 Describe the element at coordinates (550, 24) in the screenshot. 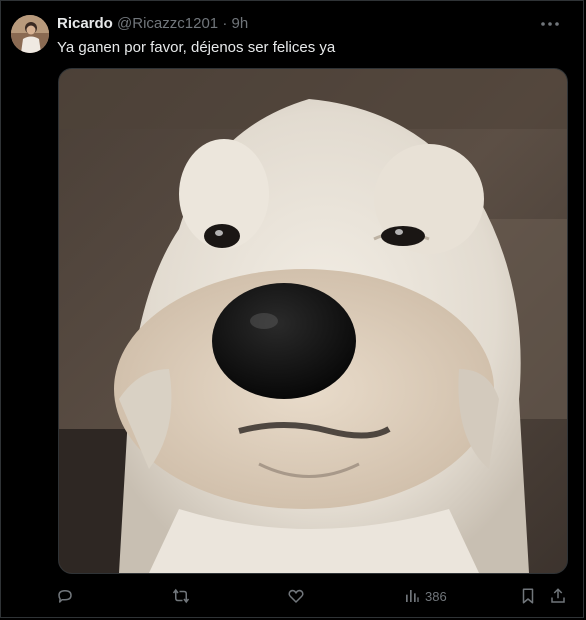

I see `more-options-icon` at that location.